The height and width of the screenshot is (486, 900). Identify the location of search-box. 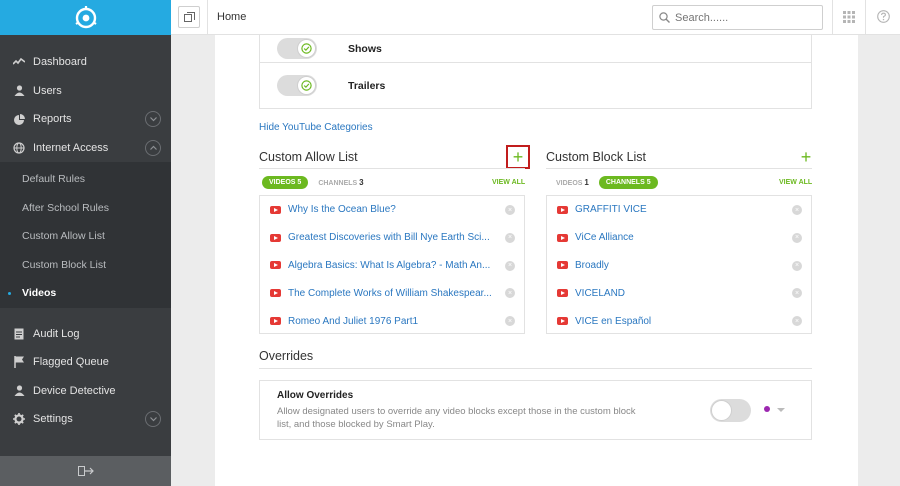
(737, 17).